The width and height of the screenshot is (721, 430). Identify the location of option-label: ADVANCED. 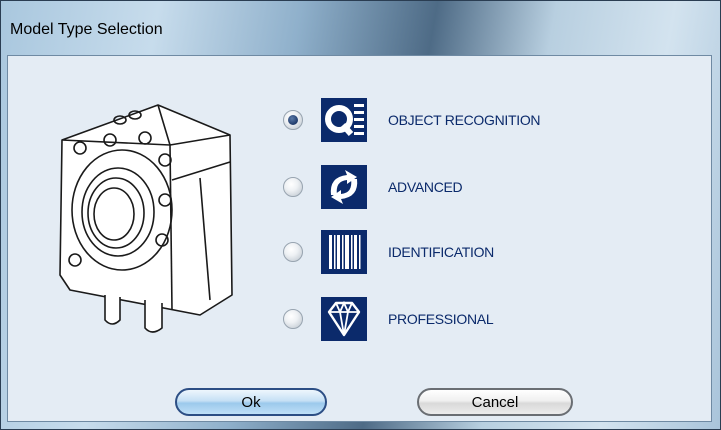
(425, 187).